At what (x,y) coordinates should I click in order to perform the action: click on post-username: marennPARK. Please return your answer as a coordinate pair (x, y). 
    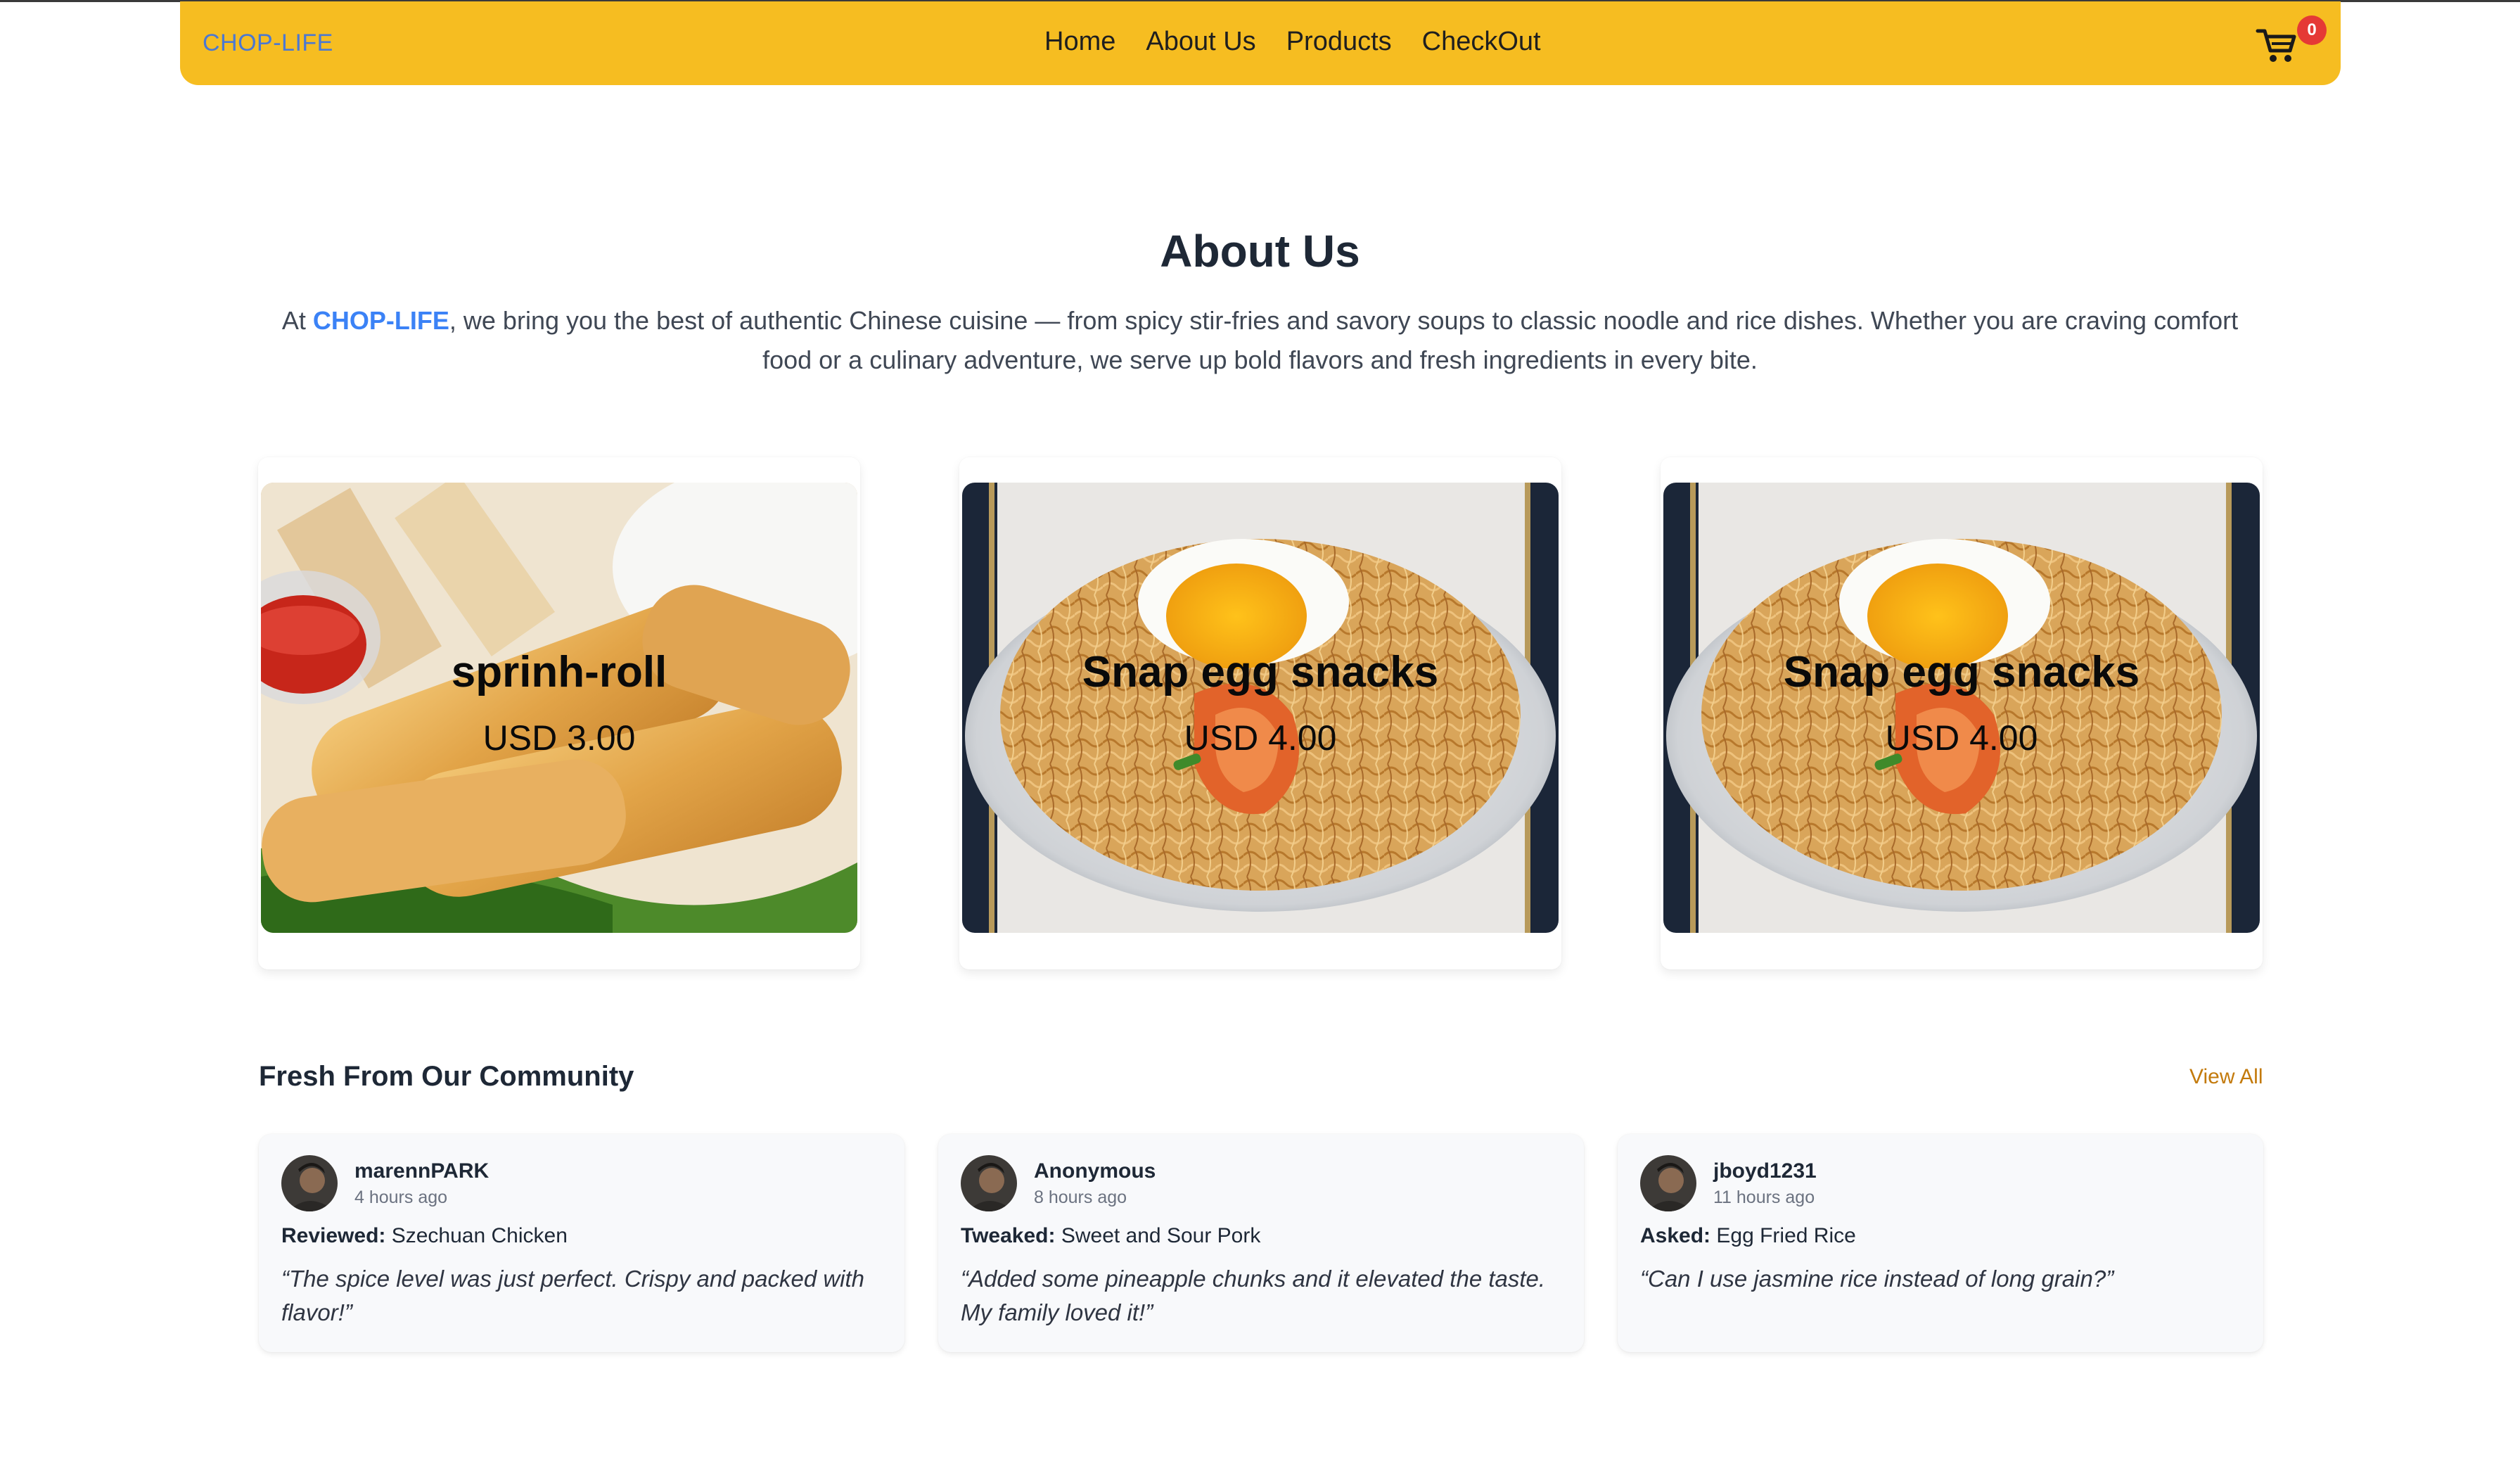
    Looking at the image, I should click on (422, 1171).